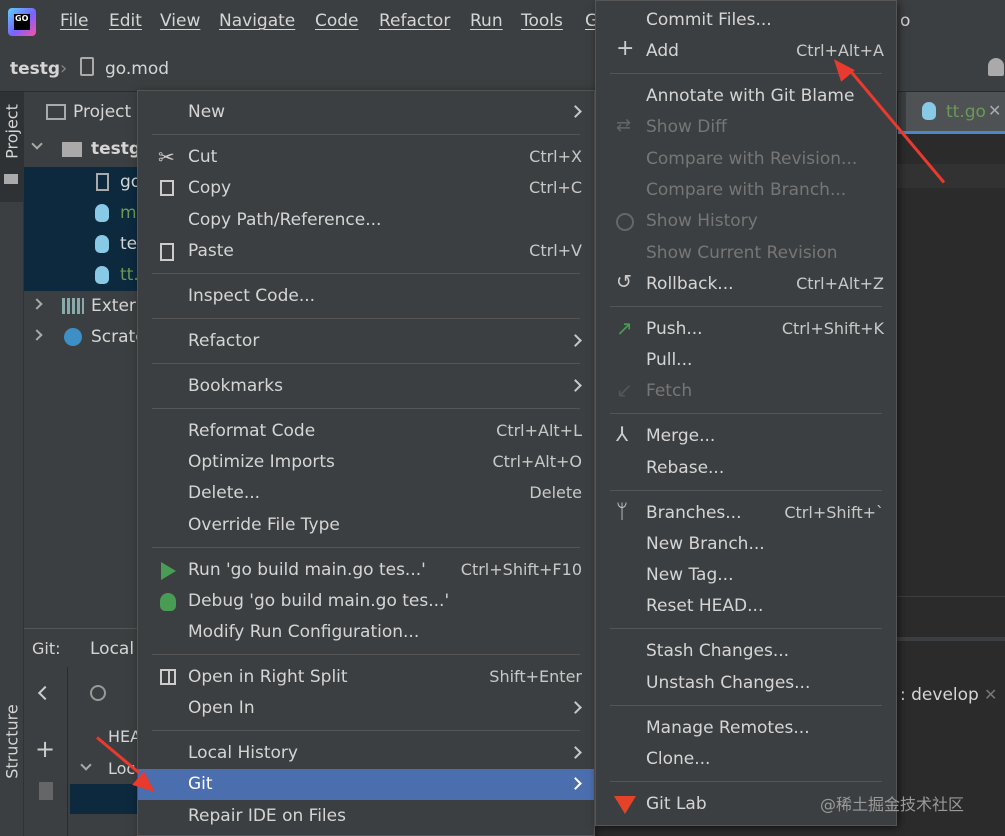 The image size is (1005, 836). What do you see at coordinates (366, 753) in the screenshot?
I see `menu-item-local-history: Local History` at bounding box center [366, 753].